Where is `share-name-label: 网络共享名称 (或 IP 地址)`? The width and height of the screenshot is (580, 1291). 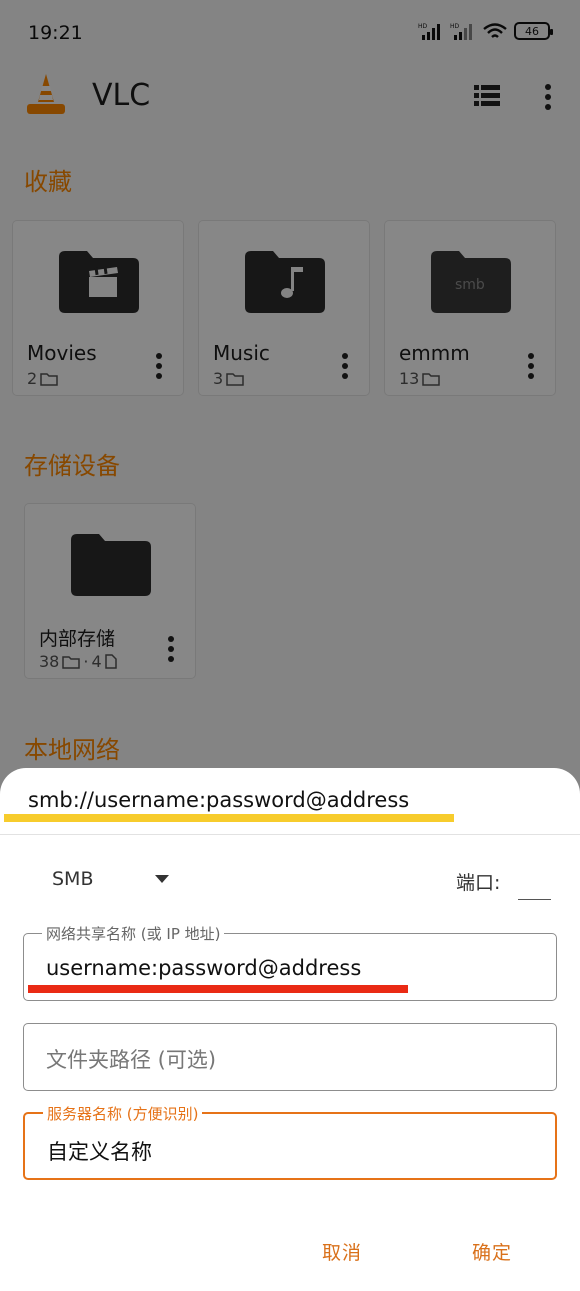
share-name-label: 网络共享名称 (或 IP 地址) is located at coordinates (133, 933).